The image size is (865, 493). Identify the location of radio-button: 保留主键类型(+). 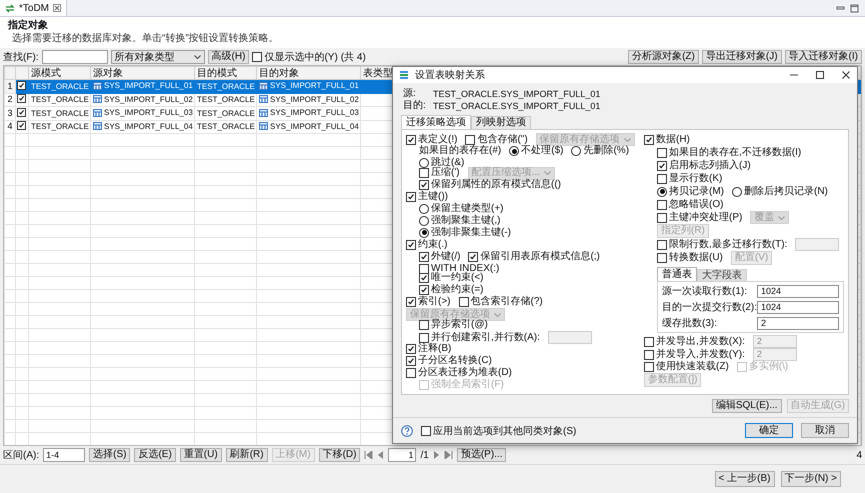
(461, 208).